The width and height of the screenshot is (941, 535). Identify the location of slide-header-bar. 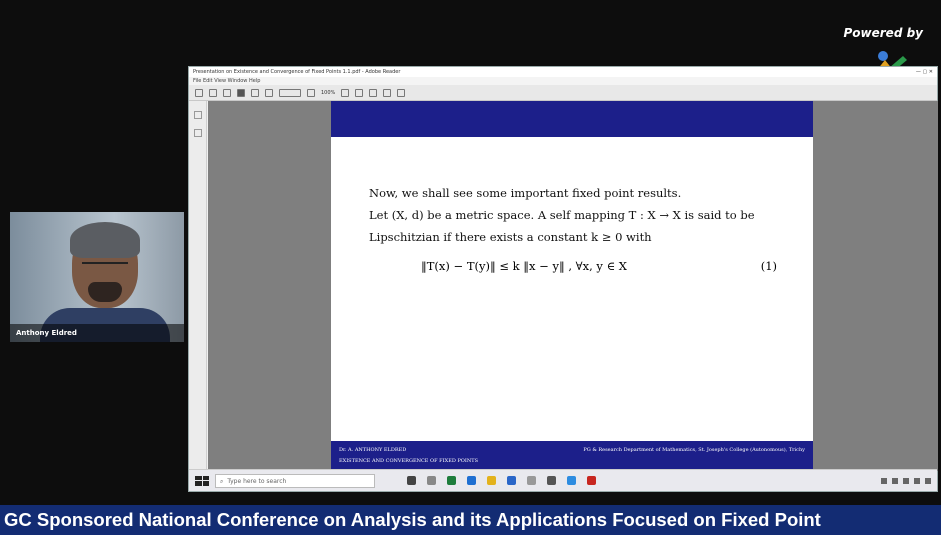
(572, 119).